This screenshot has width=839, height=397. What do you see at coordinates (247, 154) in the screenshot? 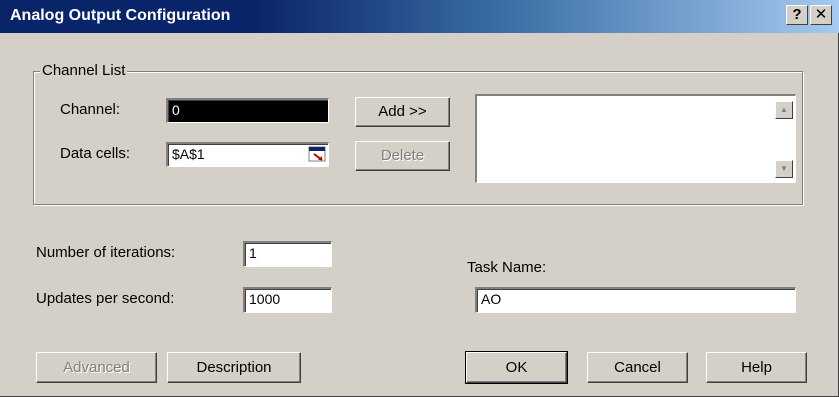
I see `data-cells-input: $A$1` at bounding box center [247, 154].